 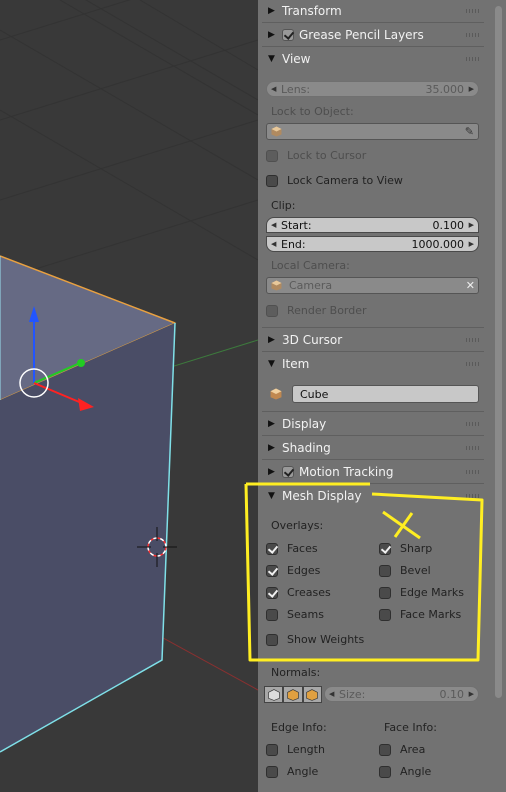 What do you see at coordinates (401, 525) in the screenshot?
I see `annotation-x-mark` at bounding box center [401, 525].